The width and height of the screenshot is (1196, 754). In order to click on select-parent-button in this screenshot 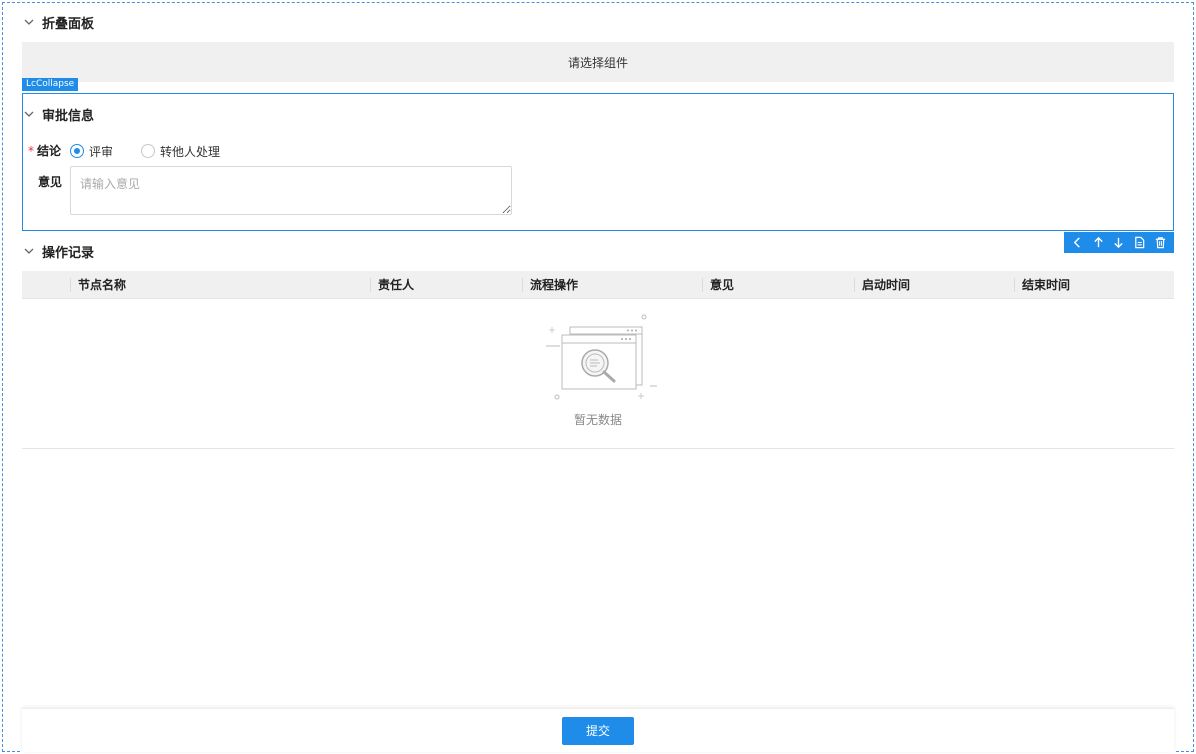, I will do `click(1077, 243)`.